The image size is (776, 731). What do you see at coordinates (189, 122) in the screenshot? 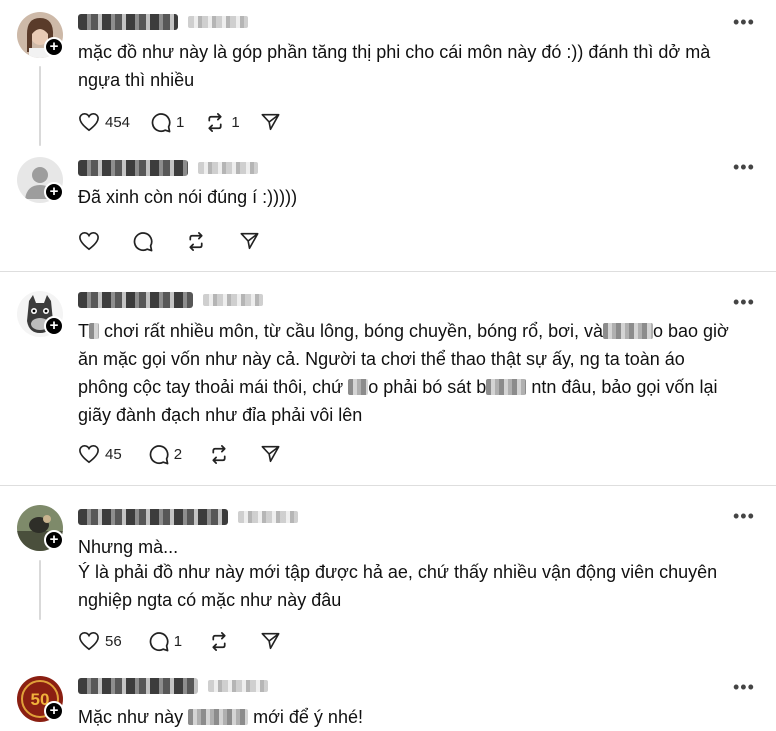
I see `action-bar: 454 1 1` at bounding box center [189, 122].